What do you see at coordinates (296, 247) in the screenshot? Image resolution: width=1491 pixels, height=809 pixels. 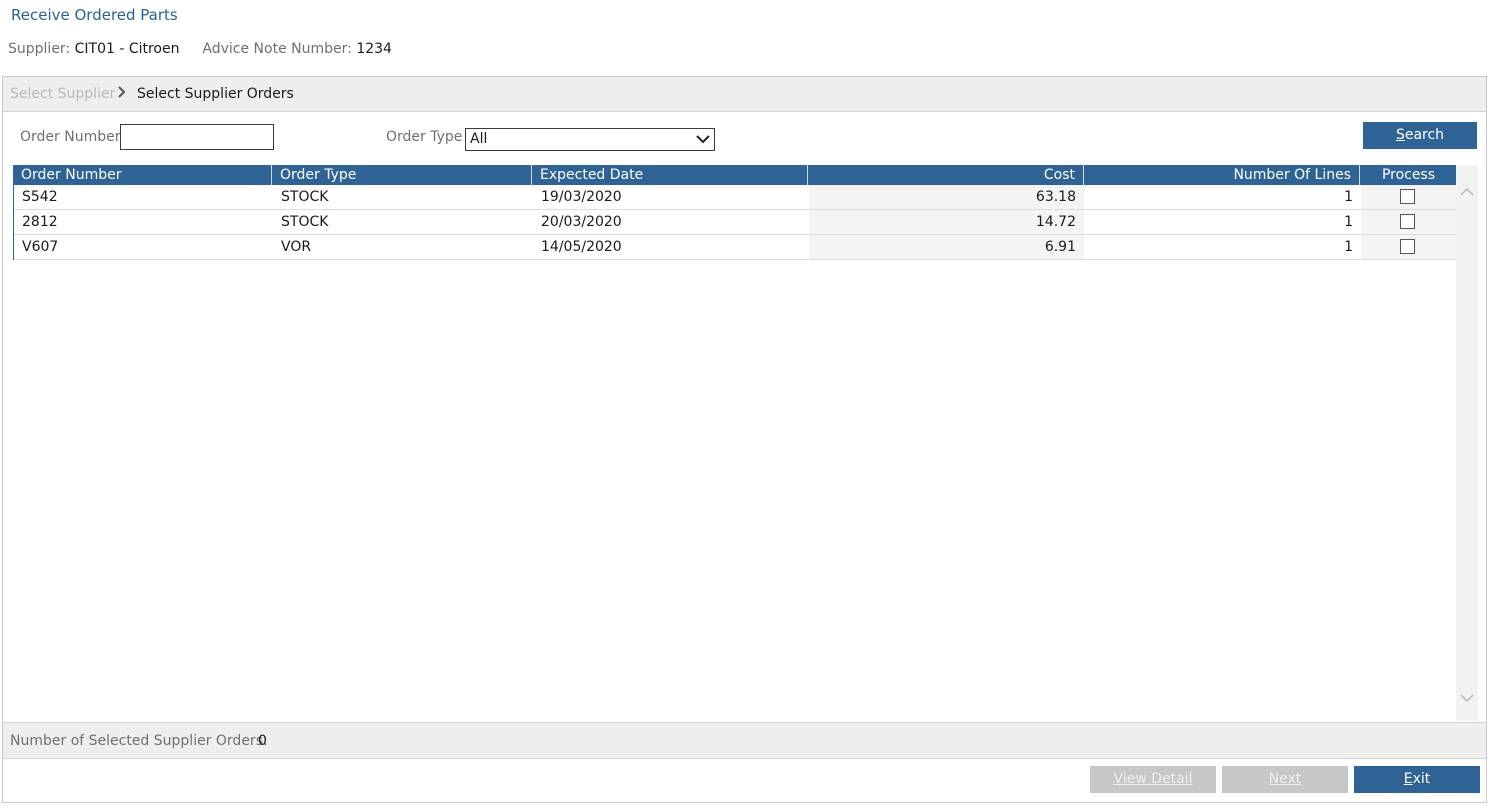 I see `cell-order-type: VOR` at bounding box center [296, 247].